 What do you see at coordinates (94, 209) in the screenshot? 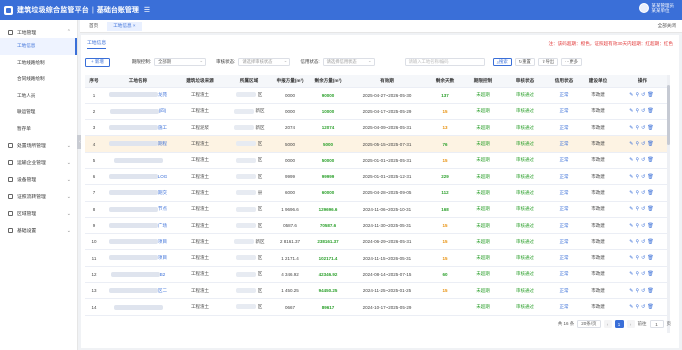
I see `cell-no: 8` at bounding box center [94, 209].